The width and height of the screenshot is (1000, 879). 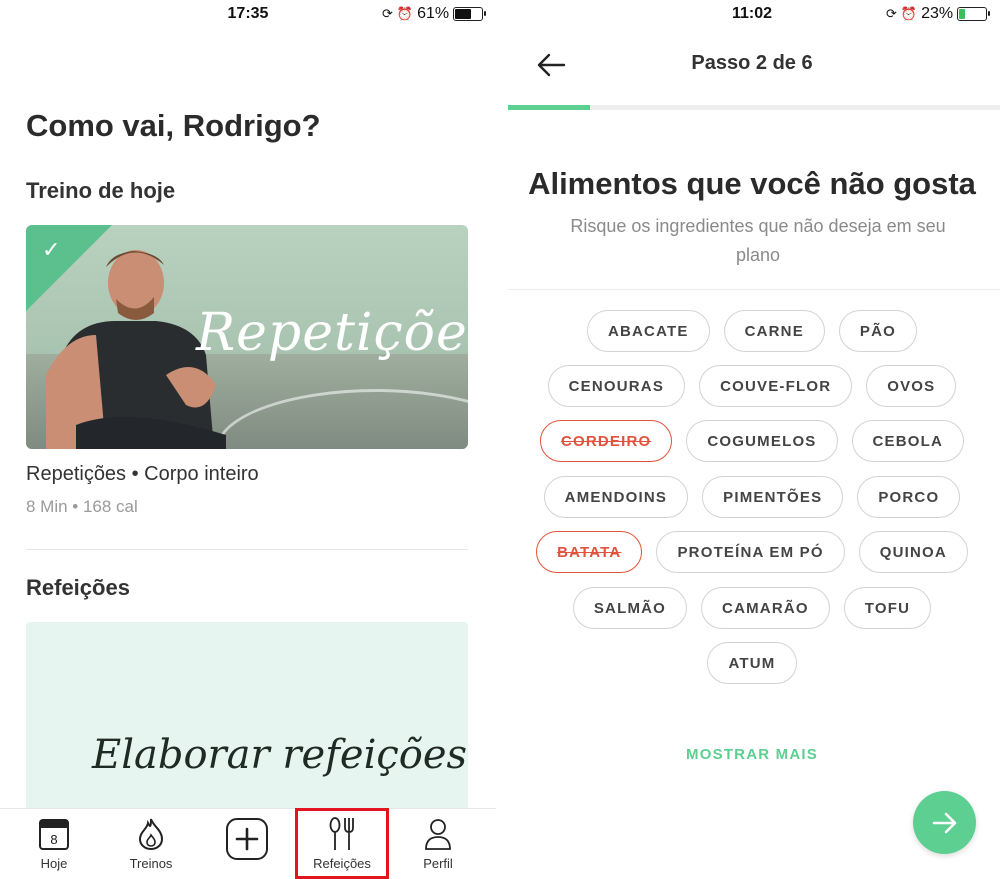 What do you see at coordinates (616, 386) in the screenshot?
I see `ingredient-chip: CENOURAS` at bounding box center [616, 386].